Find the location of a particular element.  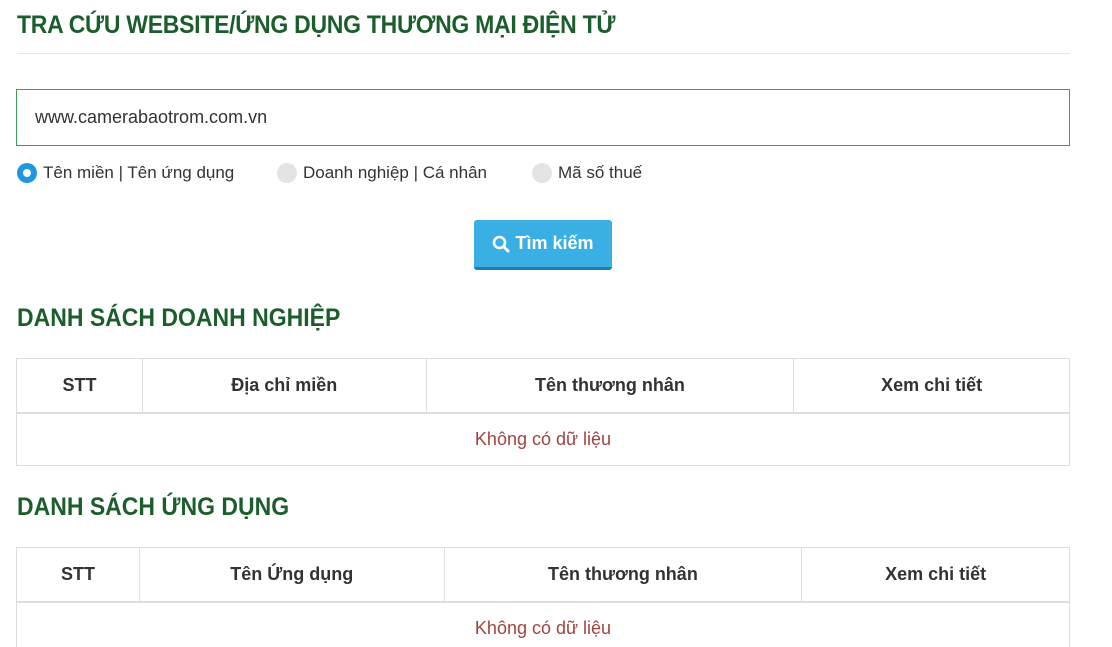

radio-label: Mã số thuế is located at coordinates (600, 172).